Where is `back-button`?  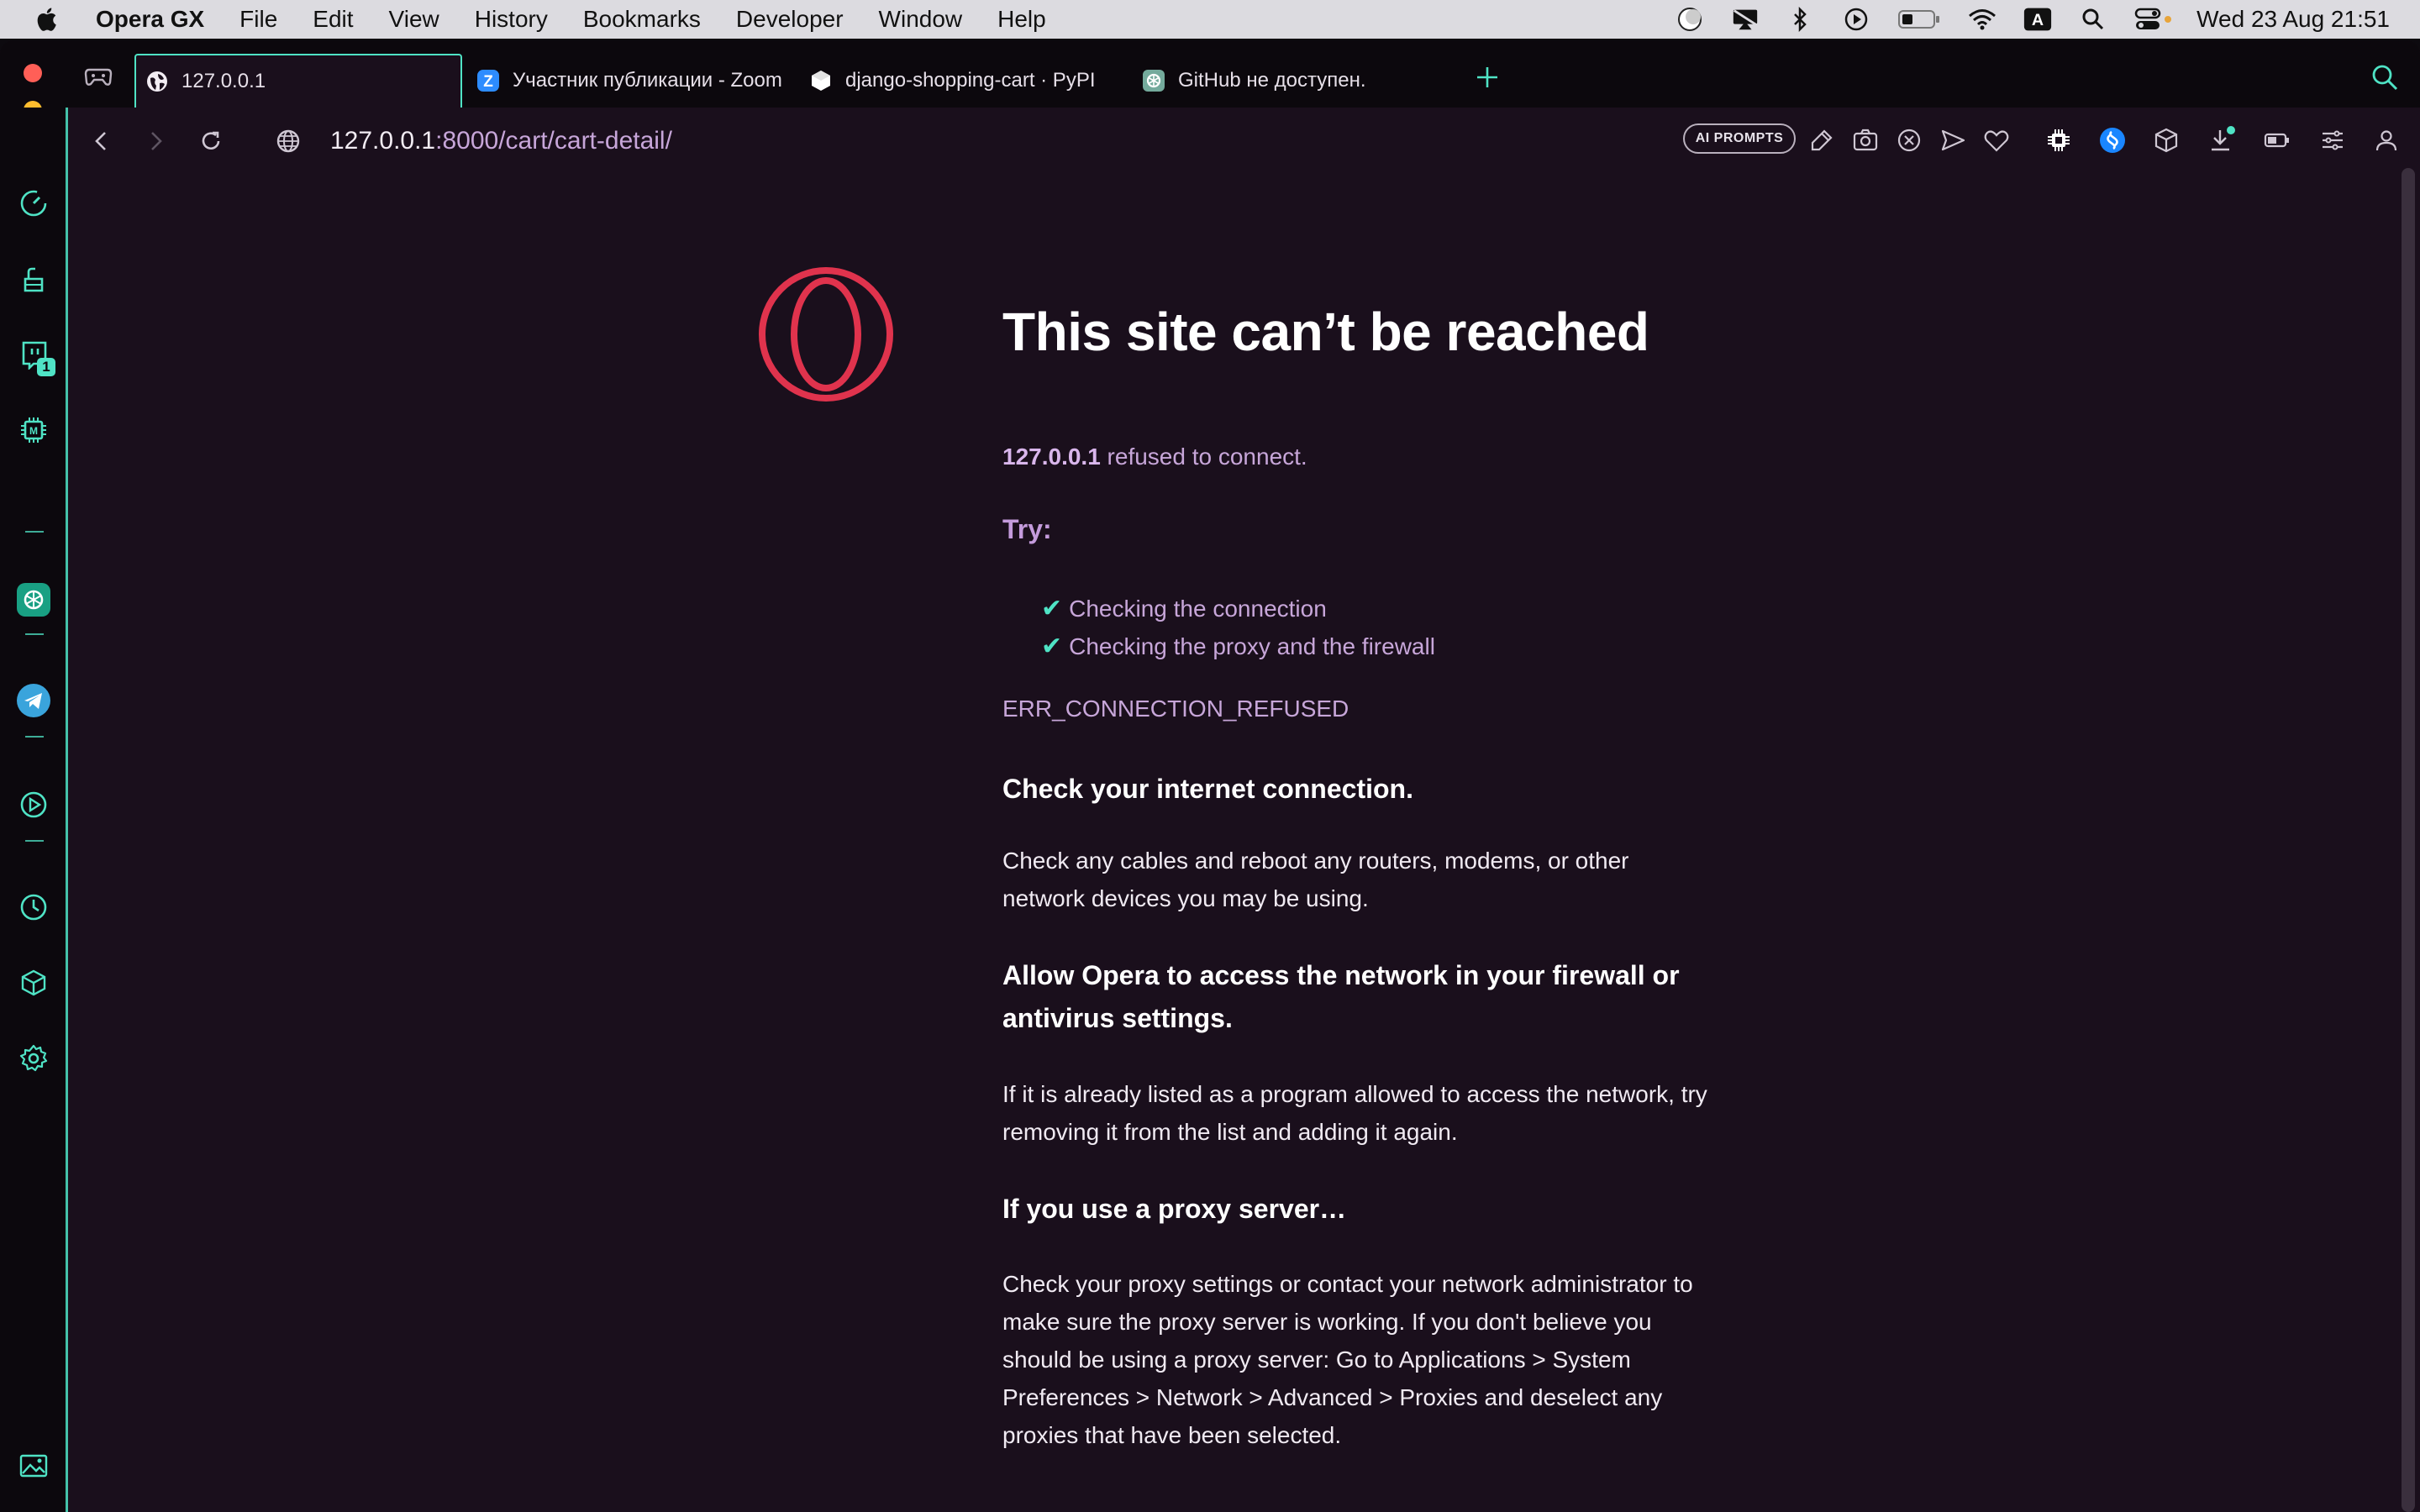 back-button is located at coordinates (102, 141).